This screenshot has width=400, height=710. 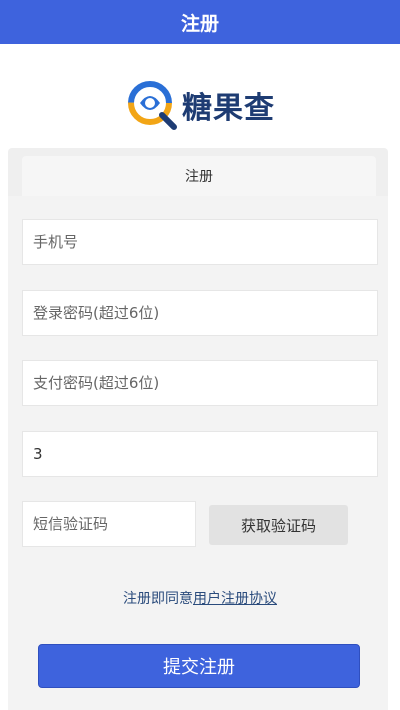 What do you see at coordinates (200, 383) in the screenshot?
I see `pay-password-input` at bounding box center [200, 383].